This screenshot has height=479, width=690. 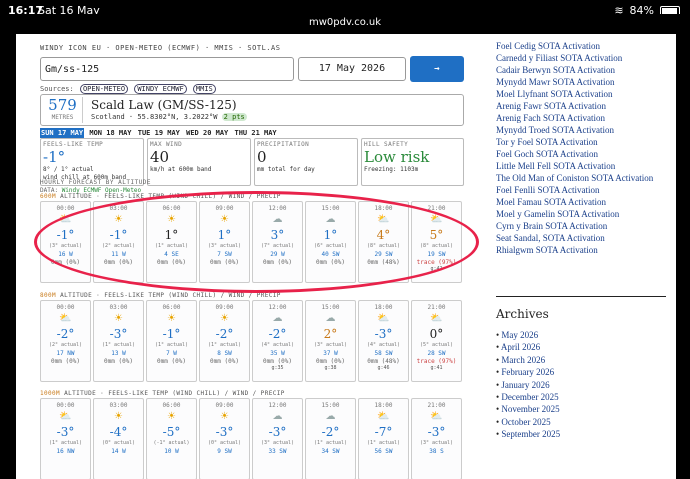 I want to click on hour-cell: 00:00 ⛅ -3° (1° actual) 16 NW, so click(x=65, y=438).